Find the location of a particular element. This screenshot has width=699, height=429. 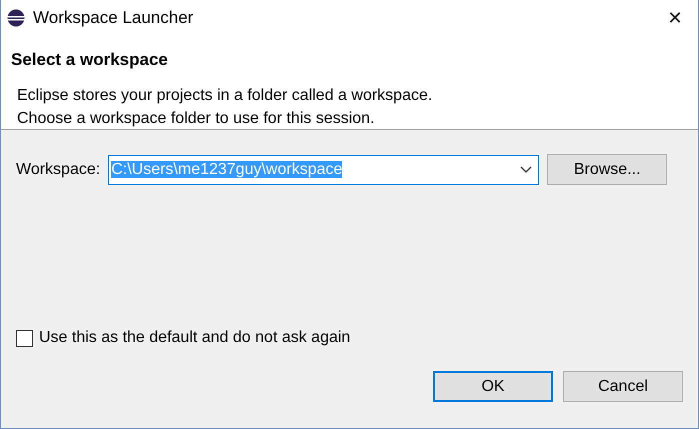

default-checkbox is located at coordinates (24, 338).